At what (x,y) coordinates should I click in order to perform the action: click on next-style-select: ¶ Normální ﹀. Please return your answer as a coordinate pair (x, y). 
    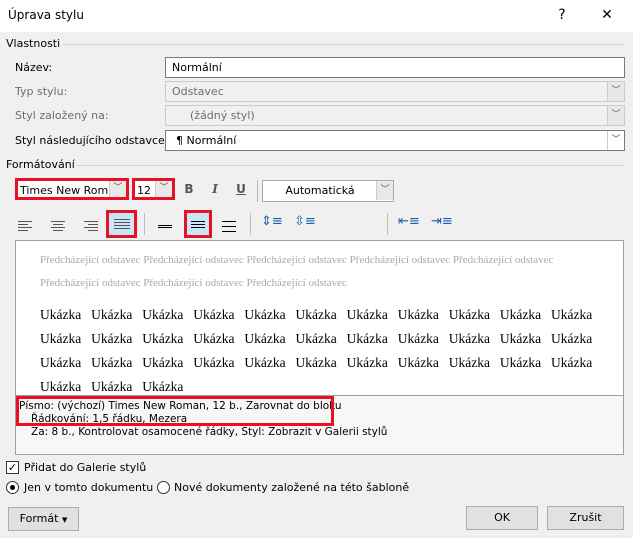
    Looking at the image, I should click on (395, 140).